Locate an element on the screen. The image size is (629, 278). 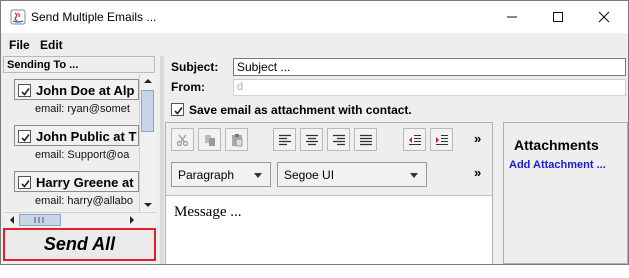
paste-icon is located at coordinates (236, 139).